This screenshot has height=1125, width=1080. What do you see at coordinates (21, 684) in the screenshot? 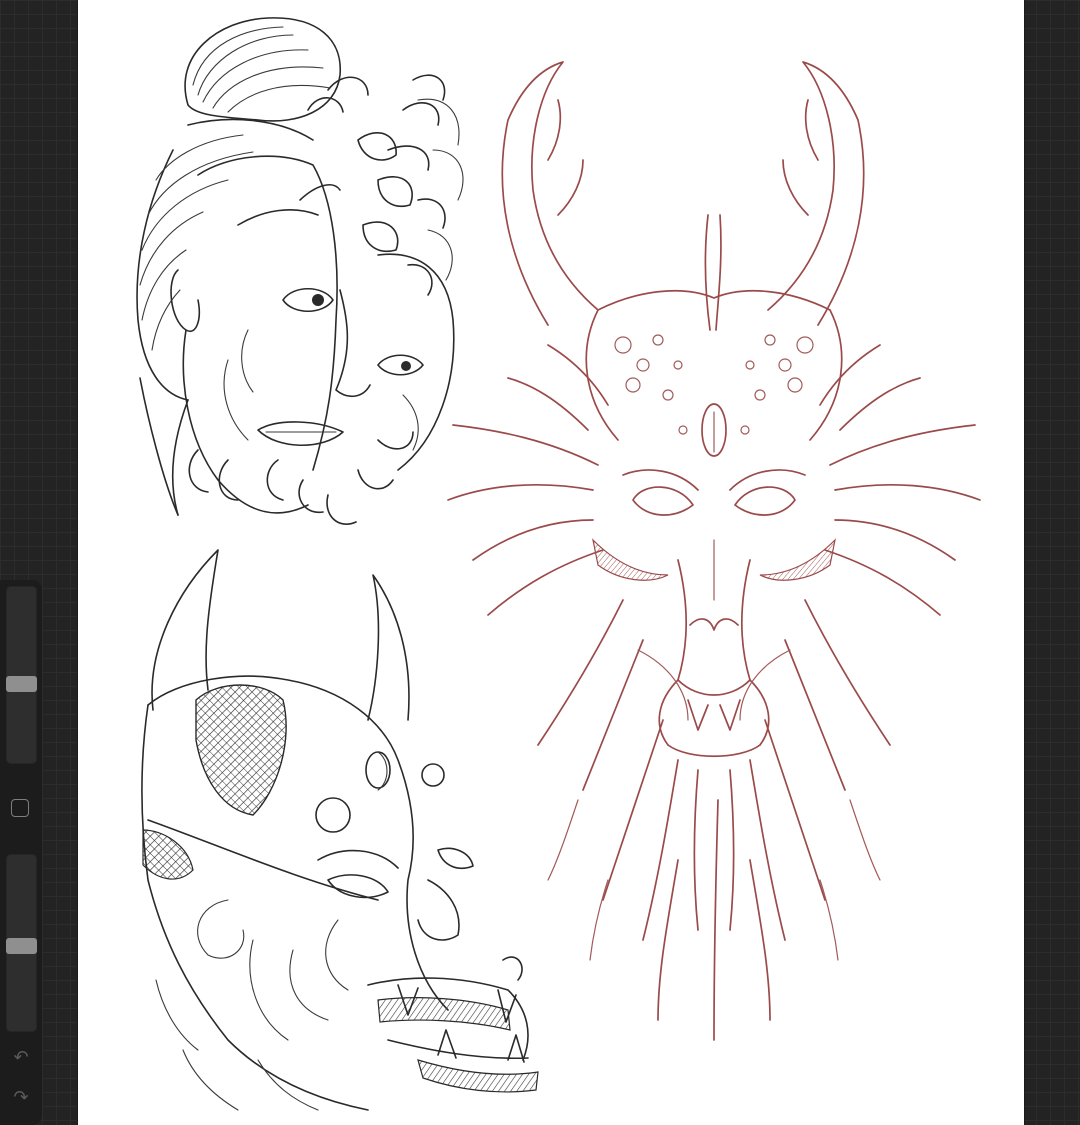
I see `brush-size-slider-thumb` at bounding box center [21, 684].